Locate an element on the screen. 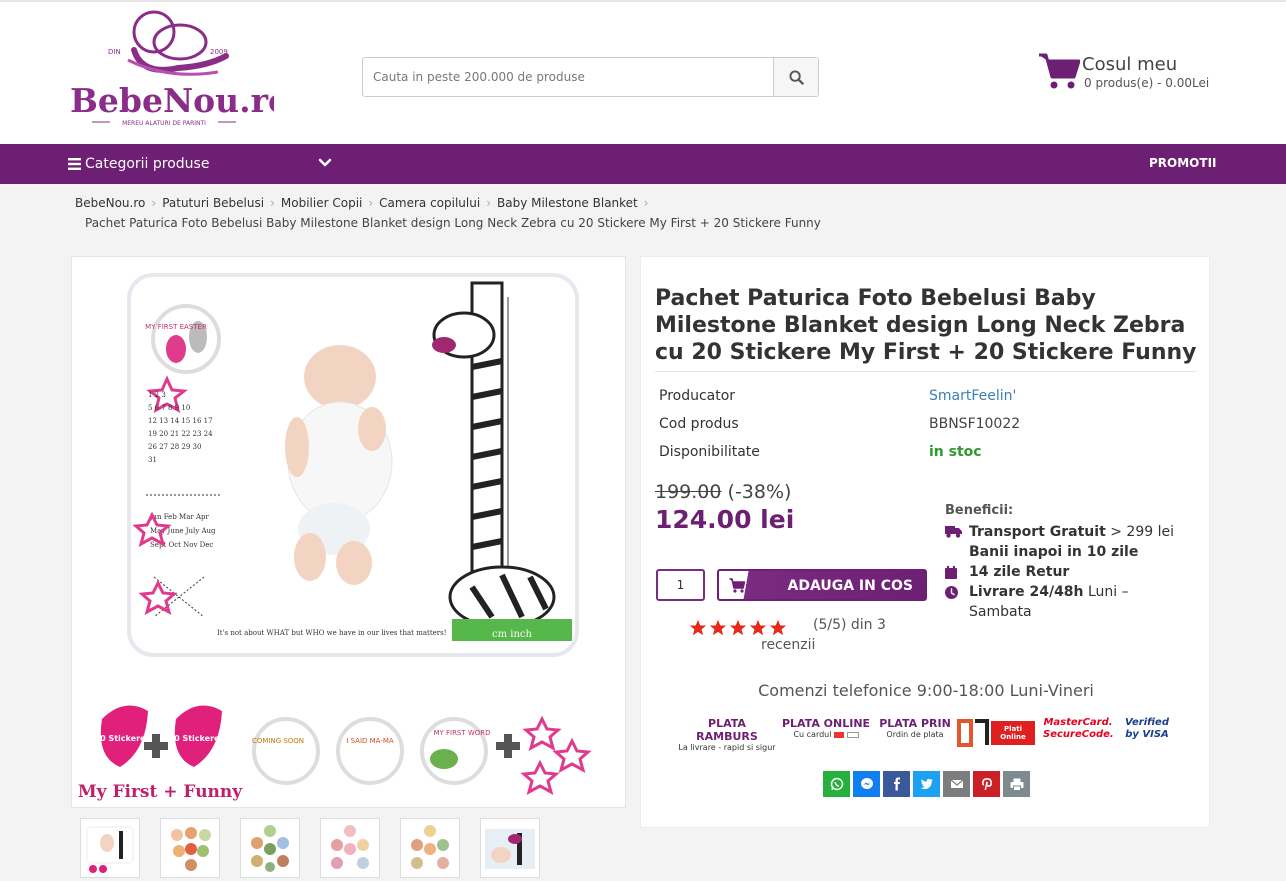  share-facebook-button is located at coordinates (896, 784).